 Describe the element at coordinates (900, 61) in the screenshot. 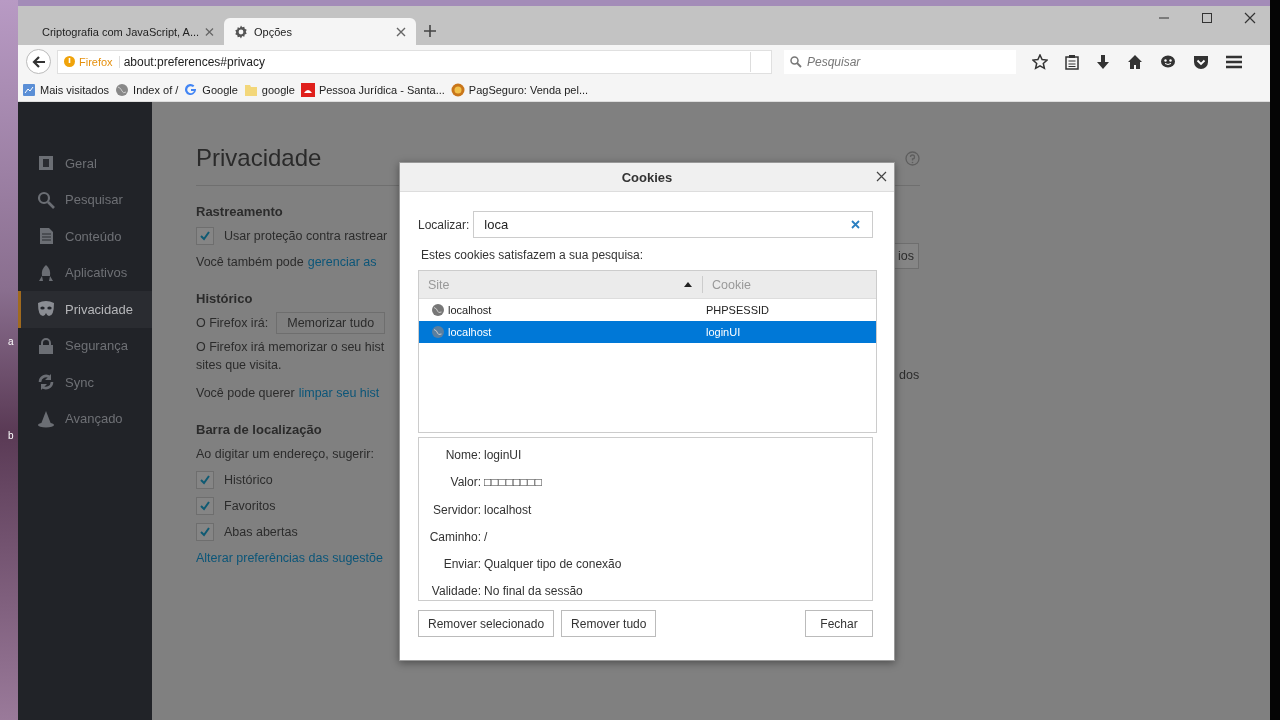

I see `search-field: Pesquisar` at that location.